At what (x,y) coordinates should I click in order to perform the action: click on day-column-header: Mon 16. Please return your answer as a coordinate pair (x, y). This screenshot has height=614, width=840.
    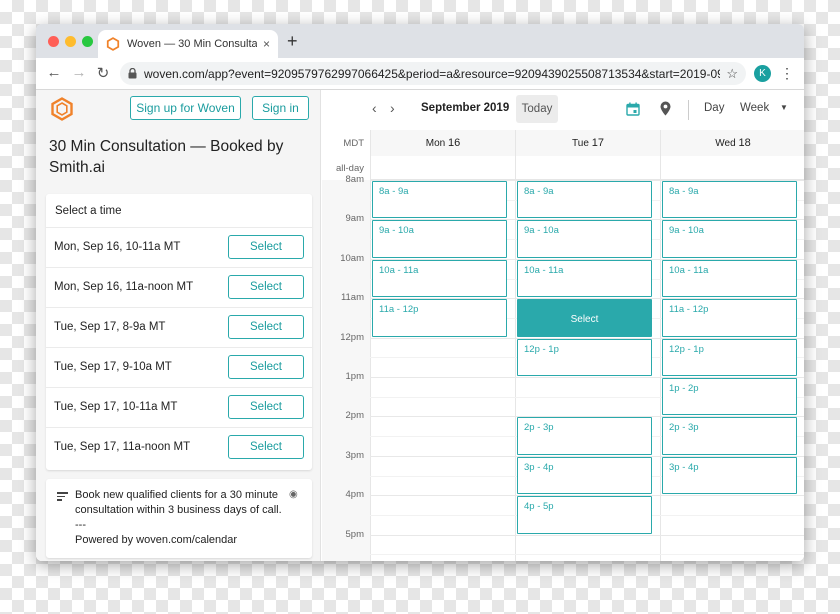
    Looking at the image, I should click on (442, 143).